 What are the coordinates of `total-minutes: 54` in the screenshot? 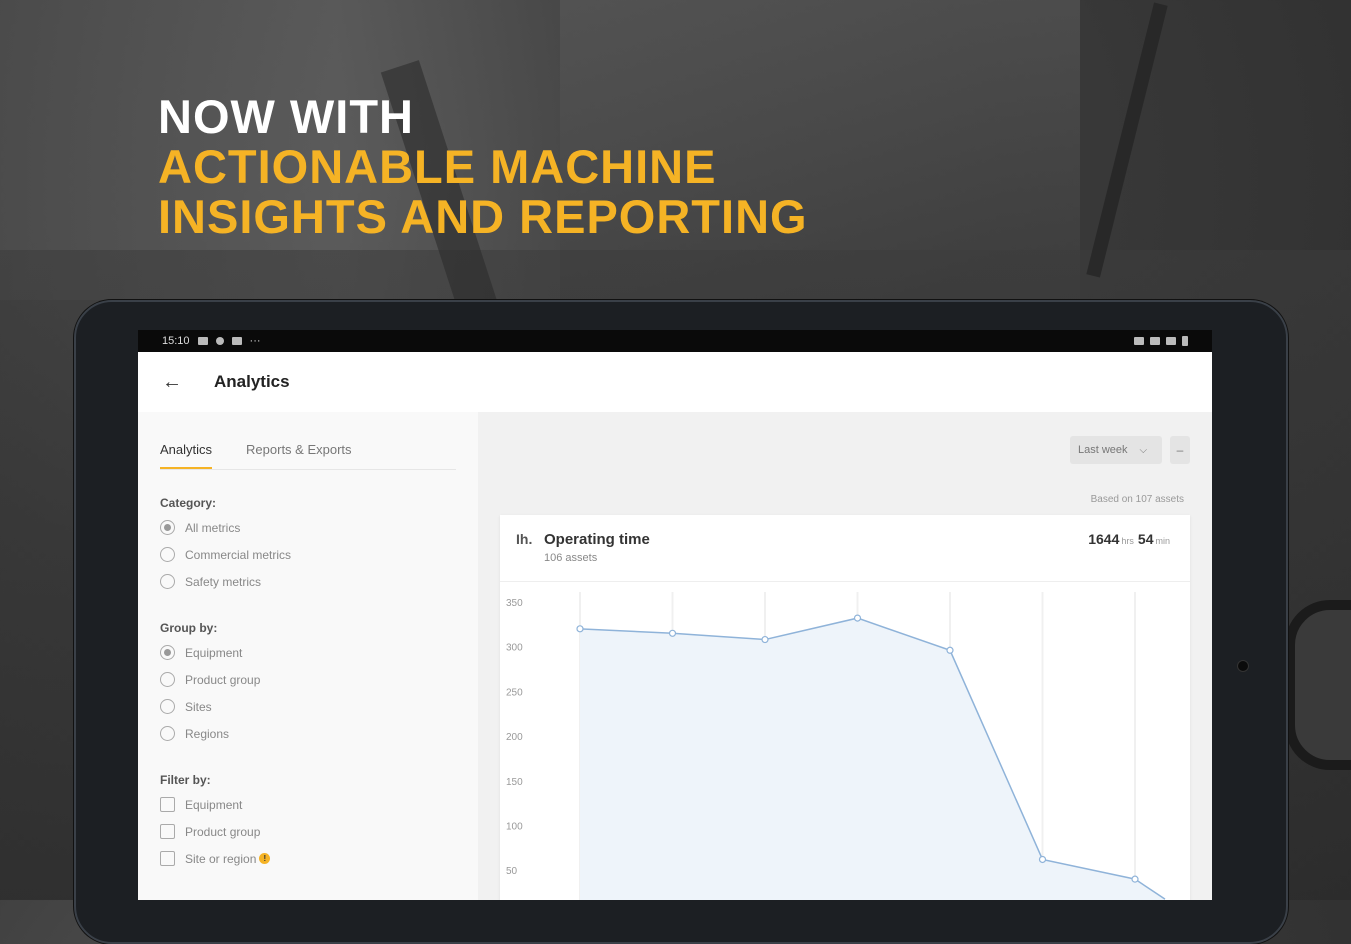 It's located at (1145, 539).